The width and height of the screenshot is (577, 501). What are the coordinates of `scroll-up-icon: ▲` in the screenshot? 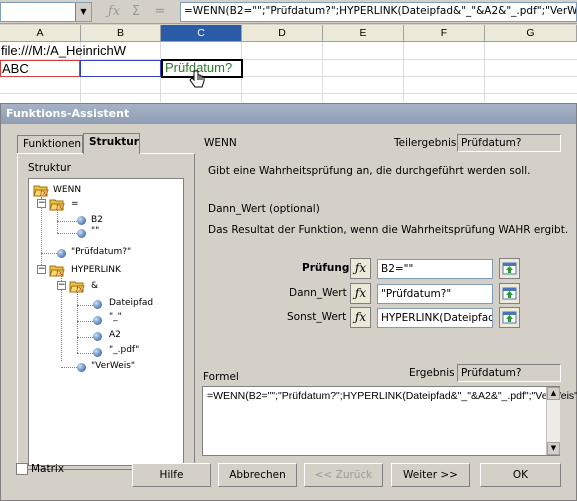 It's located at (553, 393).